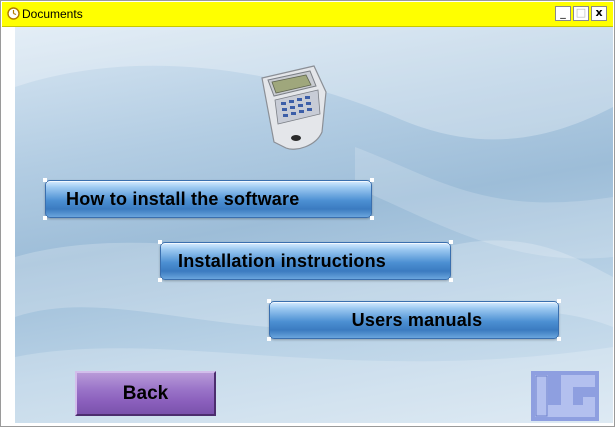  What do you see at coordinates (414, 320) in the screenshot?
I see `users-manuals-button: Users manuals` at bounding box center [414, 320].